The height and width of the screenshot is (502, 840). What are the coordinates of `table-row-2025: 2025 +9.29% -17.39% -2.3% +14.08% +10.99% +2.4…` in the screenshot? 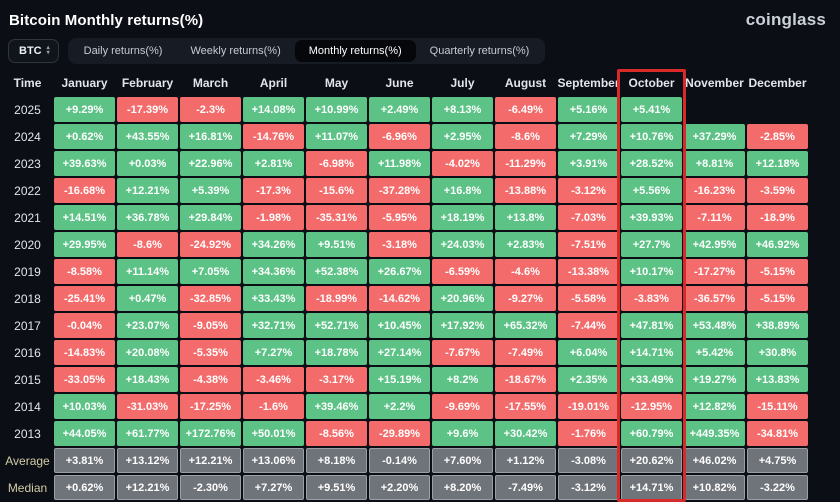 It's located at (420, 109).